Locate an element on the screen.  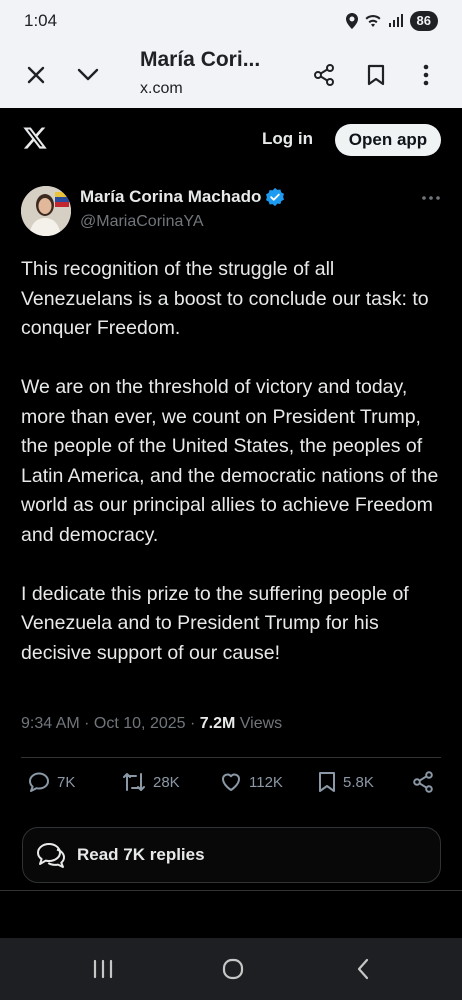
status-icons: 86 is located at coordinates (391, 21).